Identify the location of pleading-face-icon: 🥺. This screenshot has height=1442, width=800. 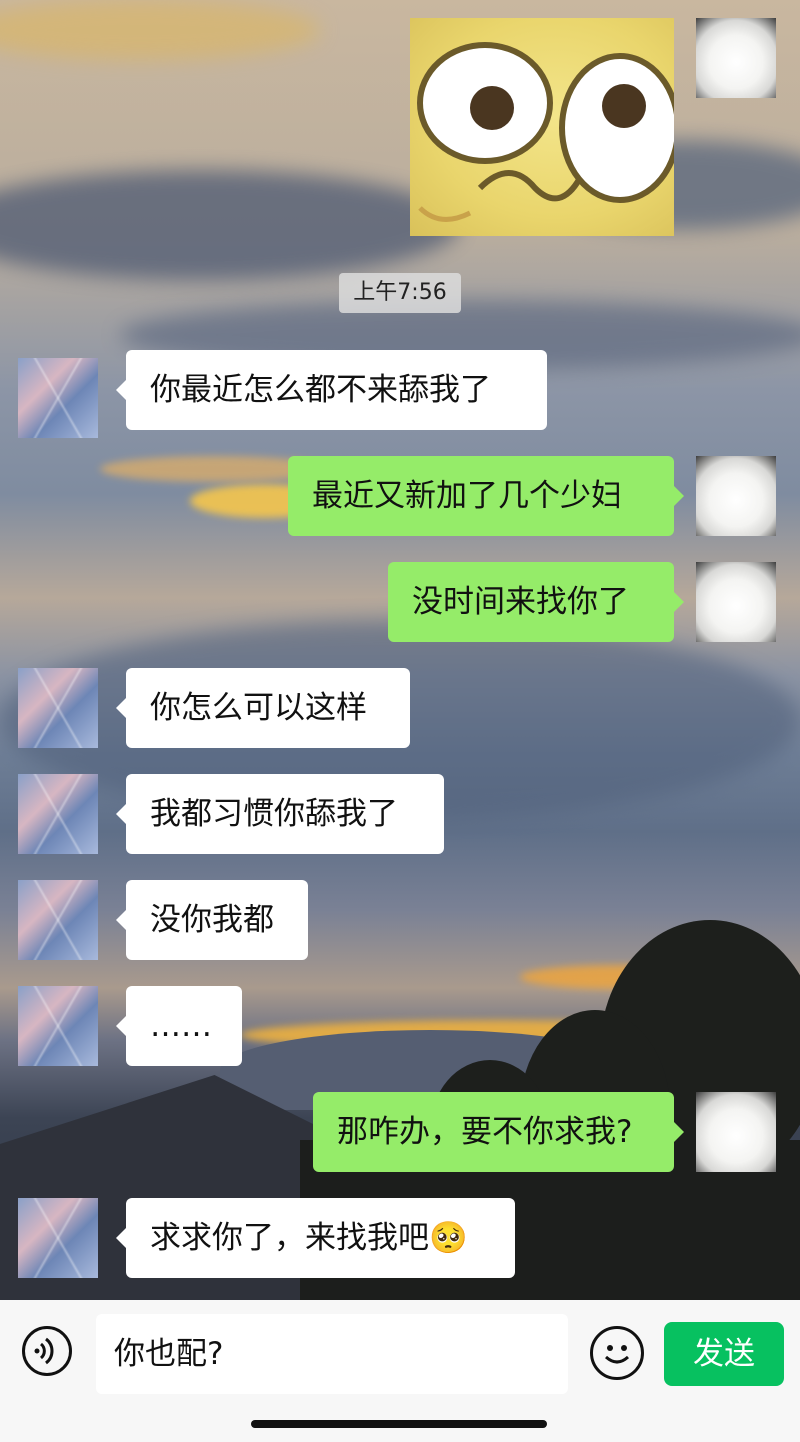
(448, 1238).